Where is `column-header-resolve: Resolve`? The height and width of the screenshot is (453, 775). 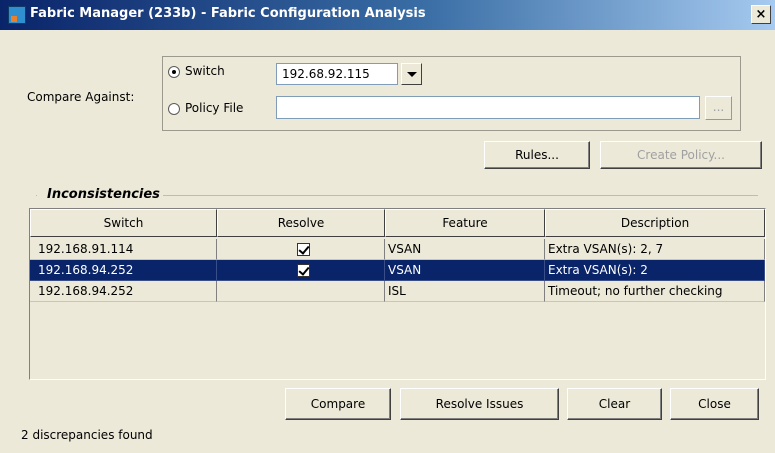 column-header-resolve: Resolve is located at coordinates (301, 223).